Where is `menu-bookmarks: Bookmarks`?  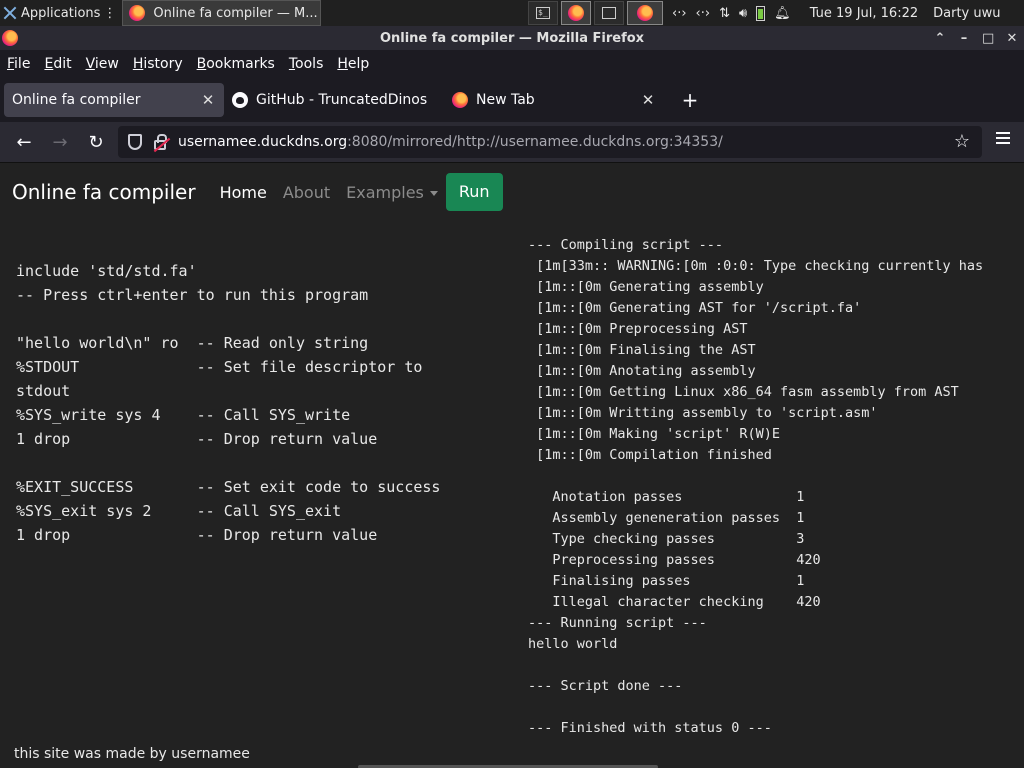
menu-bookmarks: Bookmarks is located at coordinates (236, 64).